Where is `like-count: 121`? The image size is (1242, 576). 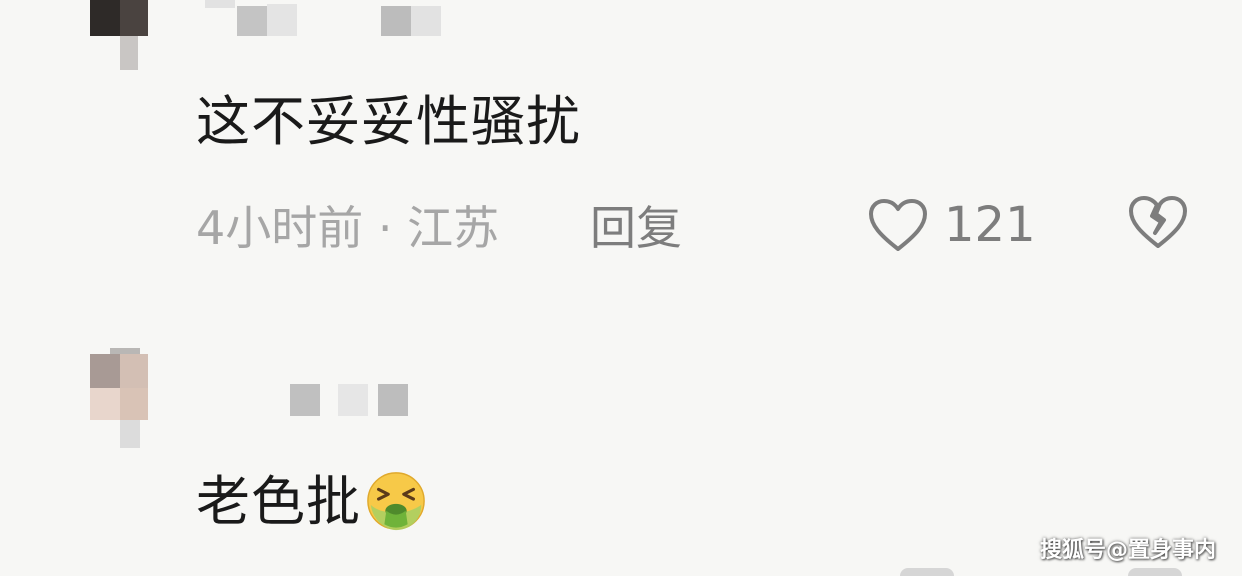
like-count: 121 is located at coordinates (990, 225).